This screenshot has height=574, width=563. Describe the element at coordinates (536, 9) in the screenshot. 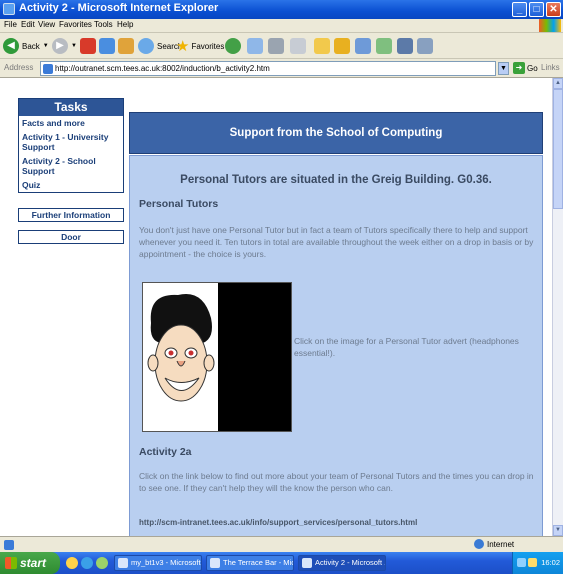

I see `maximize-button: □` at that location.